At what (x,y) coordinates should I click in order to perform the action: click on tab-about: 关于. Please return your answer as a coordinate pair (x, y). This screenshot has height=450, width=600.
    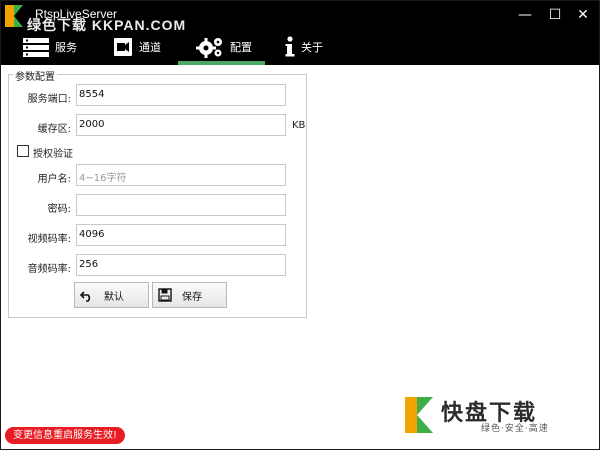
    Looking at the image, I should click on (310, 47).